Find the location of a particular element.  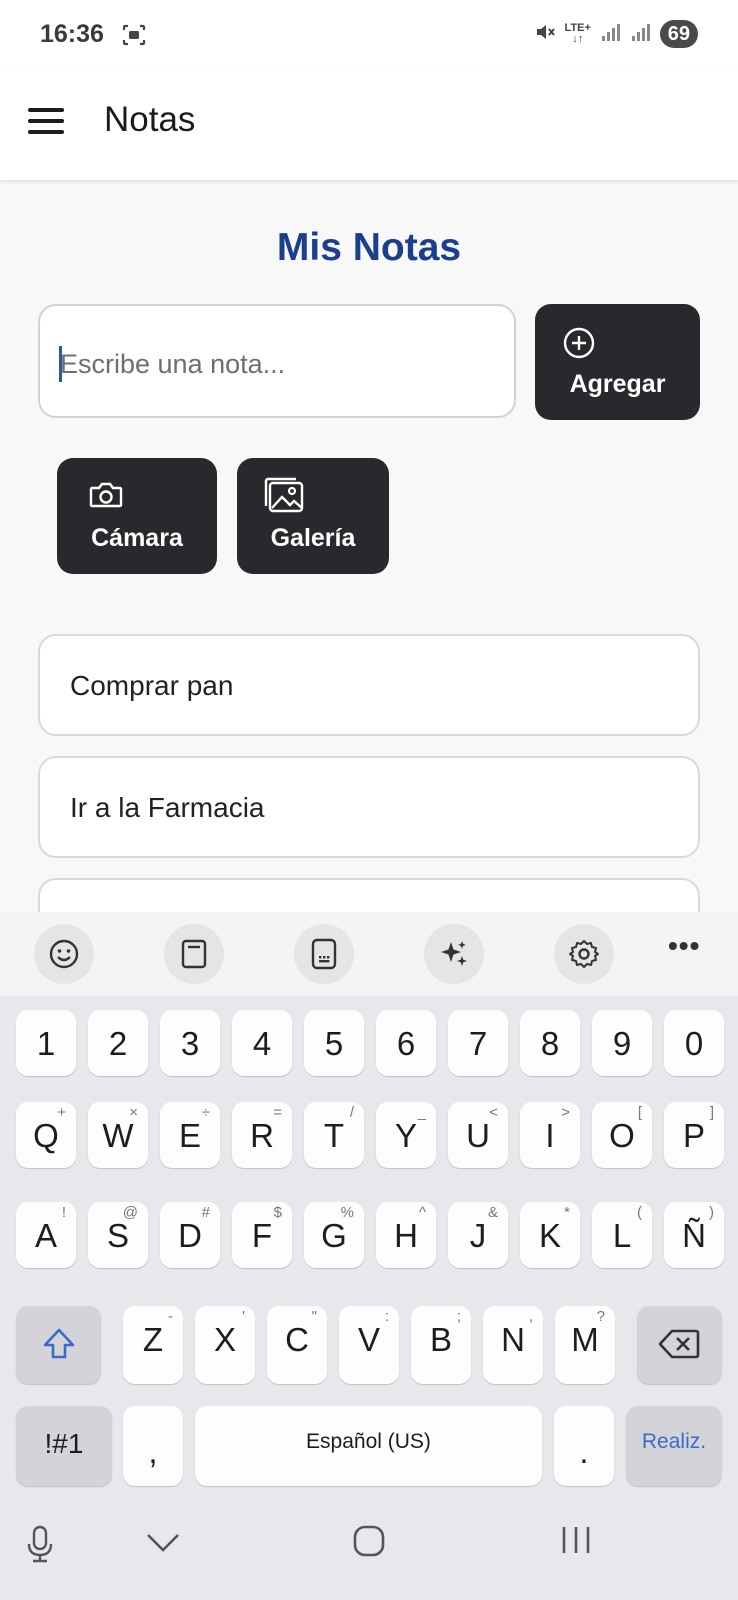

key-h: H ^ is located at coordinates (406, 1235).